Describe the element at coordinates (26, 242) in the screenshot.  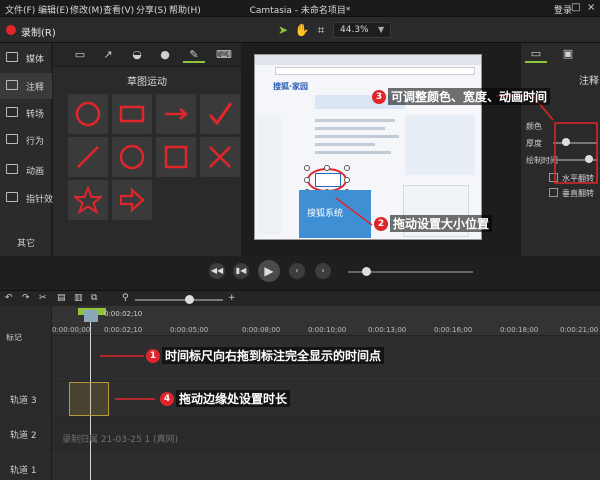
I see `nav-more: 其它` at that location.